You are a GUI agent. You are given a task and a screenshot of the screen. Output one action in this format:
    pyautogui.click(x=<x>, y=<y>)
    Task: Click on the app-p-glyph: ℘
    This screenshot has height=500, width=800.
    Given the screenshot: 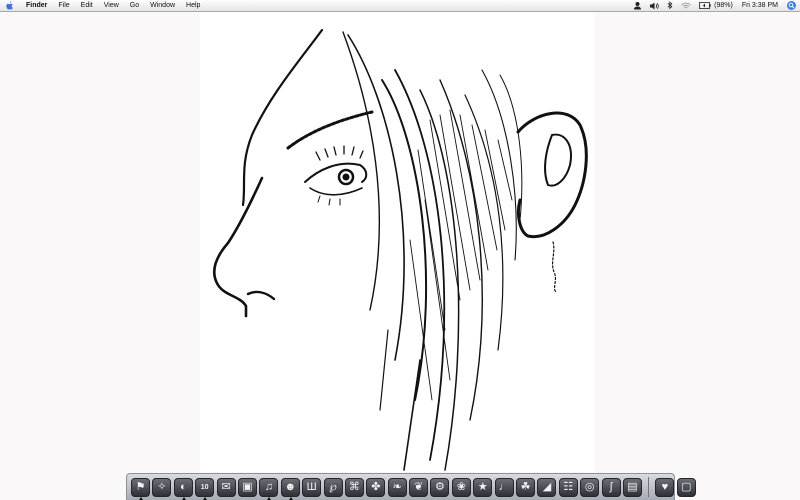 What is the action you would take?
    pyautogui.click(x=333, y=486)
    